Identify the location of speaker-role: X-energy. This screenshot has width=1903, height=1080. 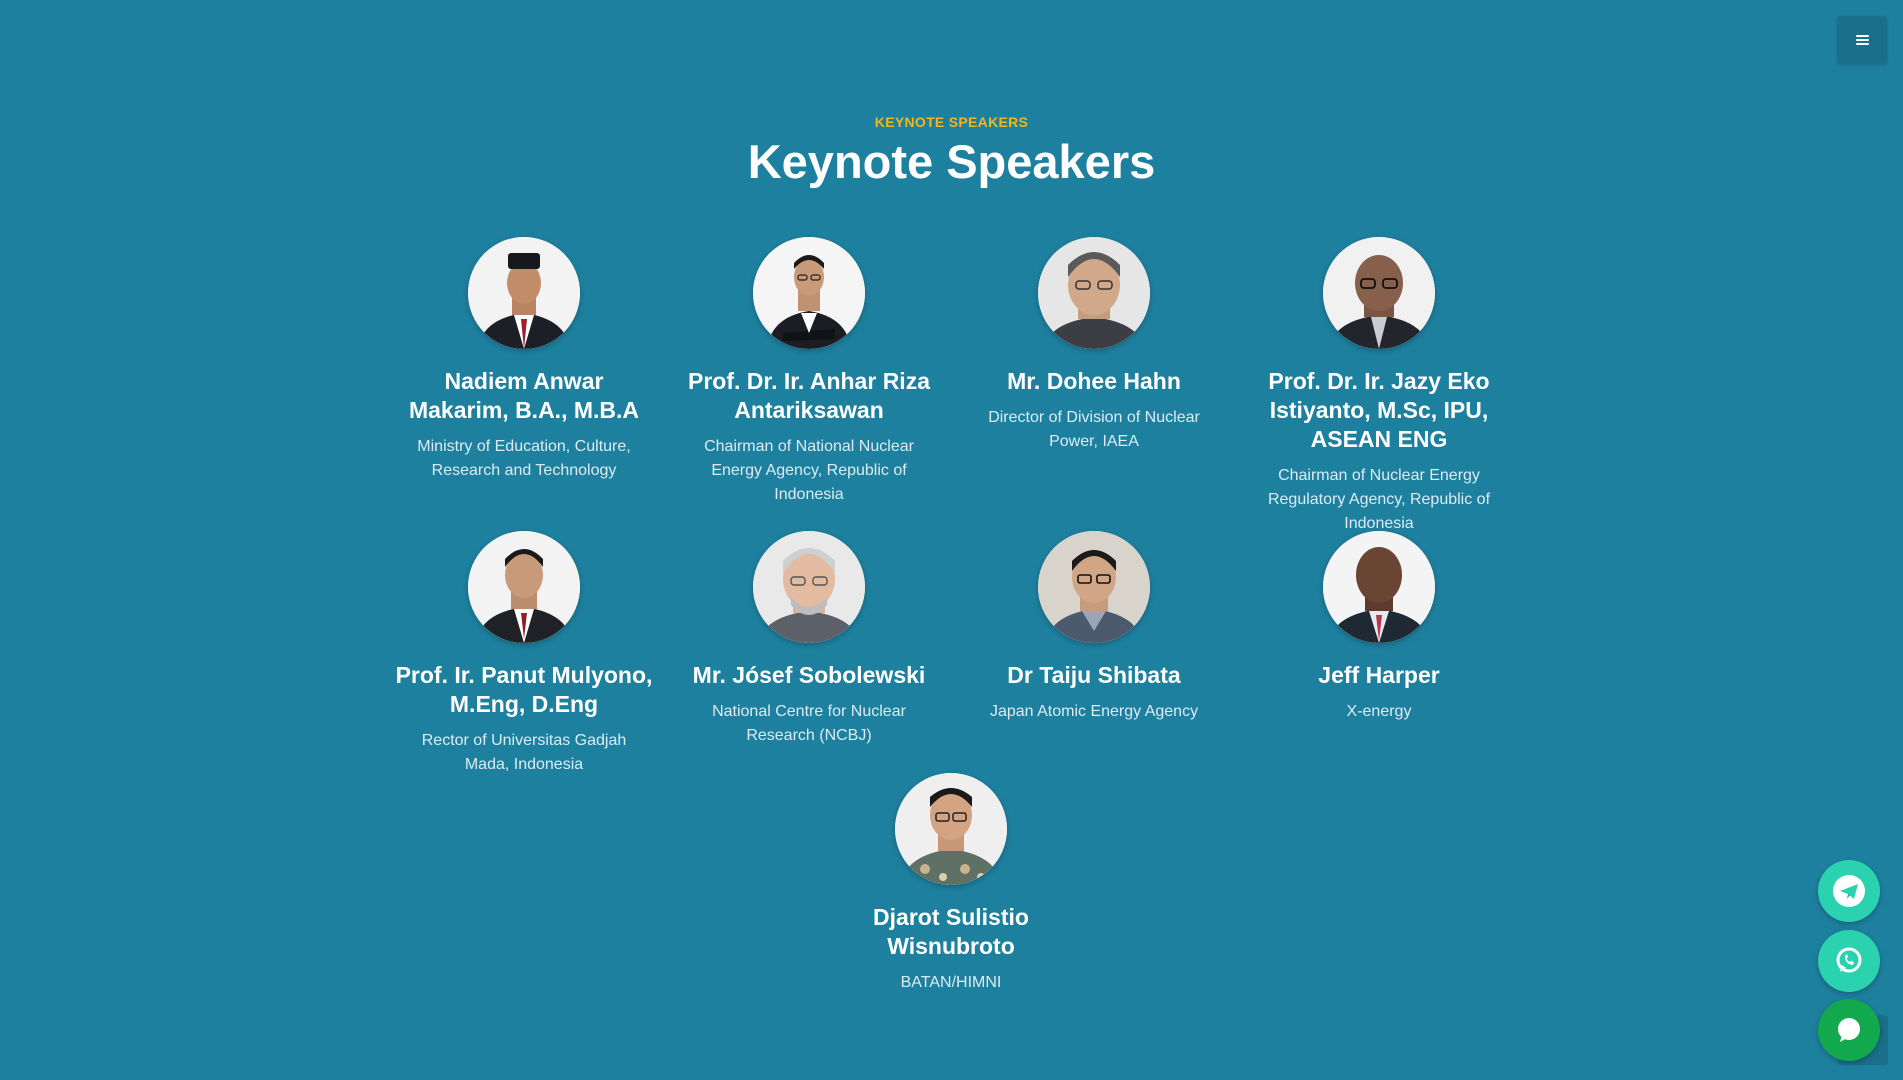
(1379, 711).